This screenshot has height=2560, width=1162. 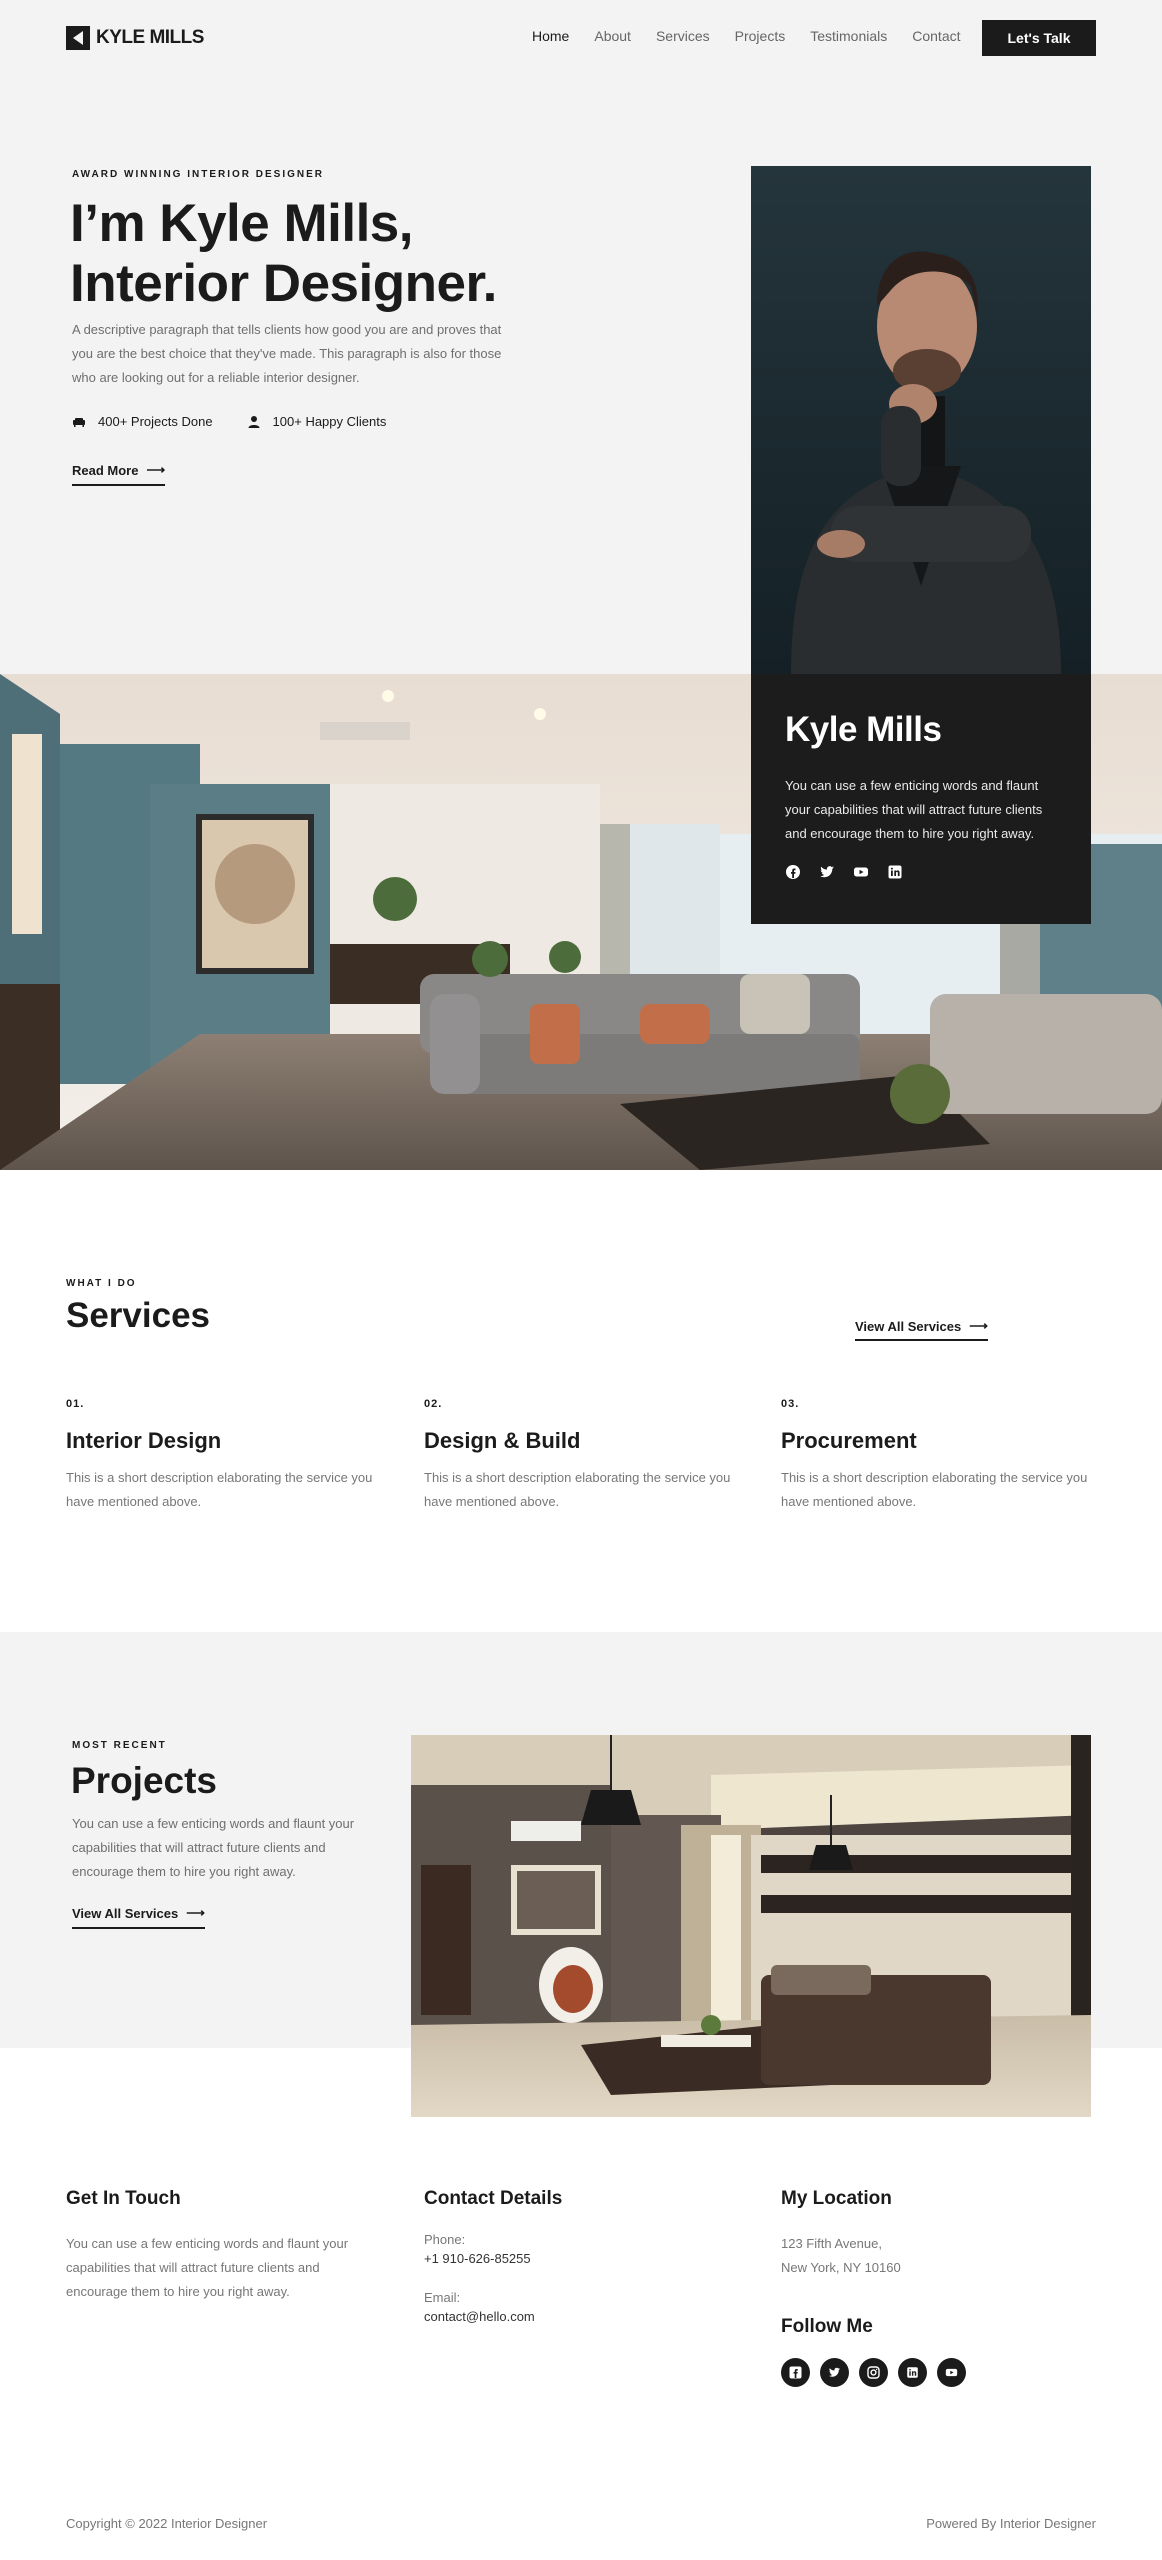 I want to click on nav-services: Services, so click(x=683, y=38).